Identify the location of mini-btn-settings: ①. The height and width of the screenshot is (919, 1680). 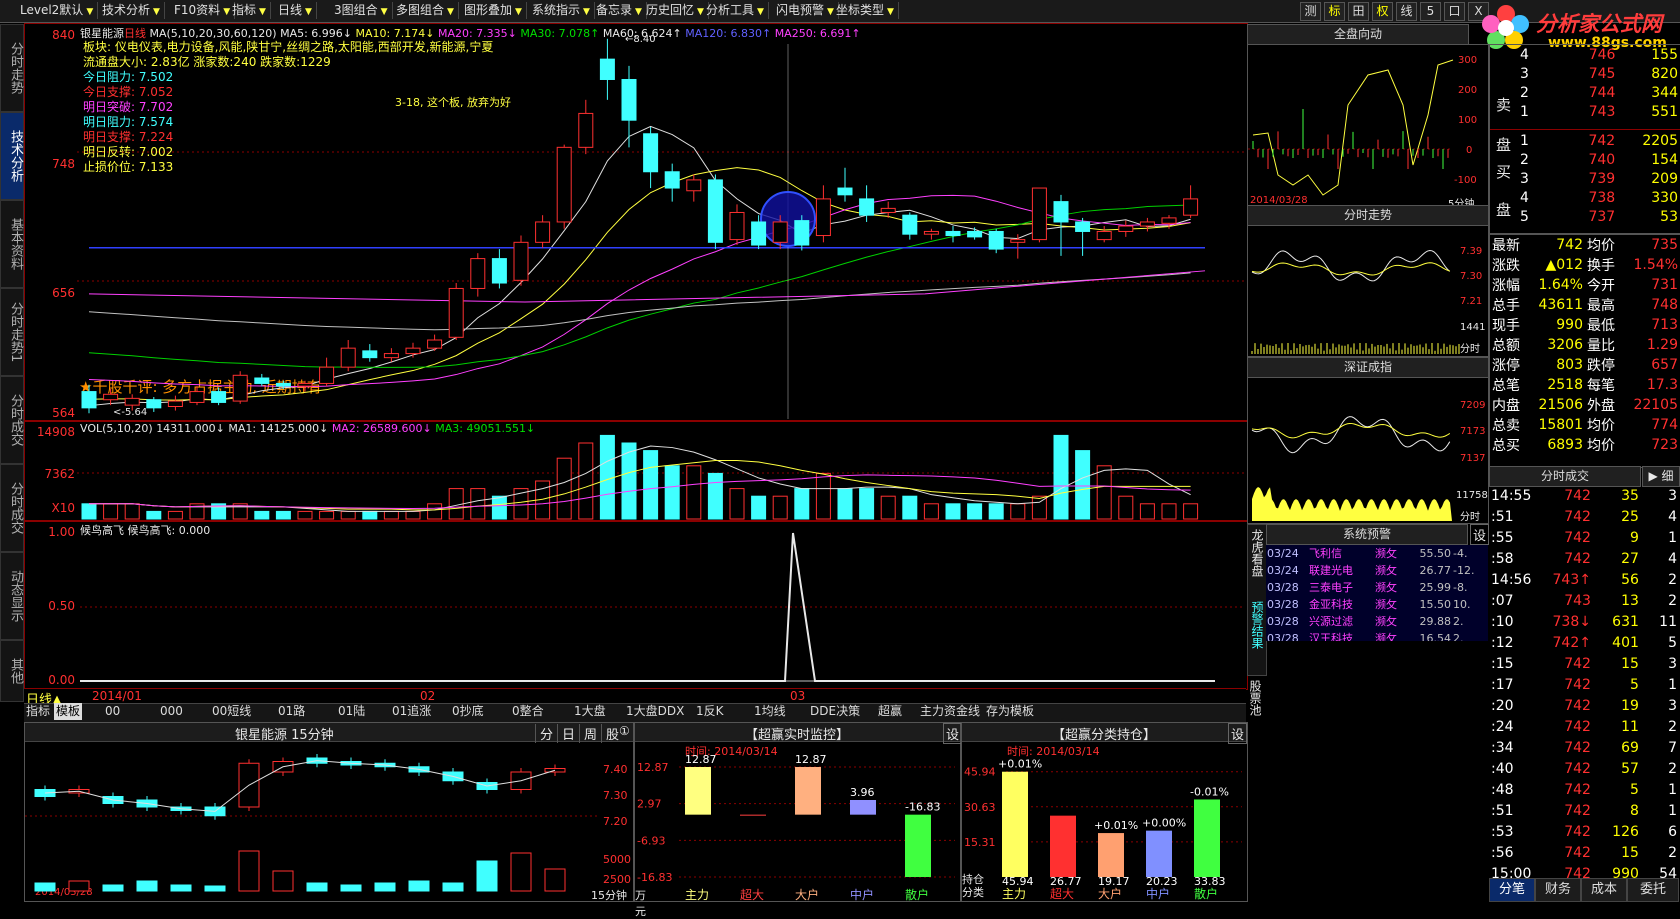
(624, 731).